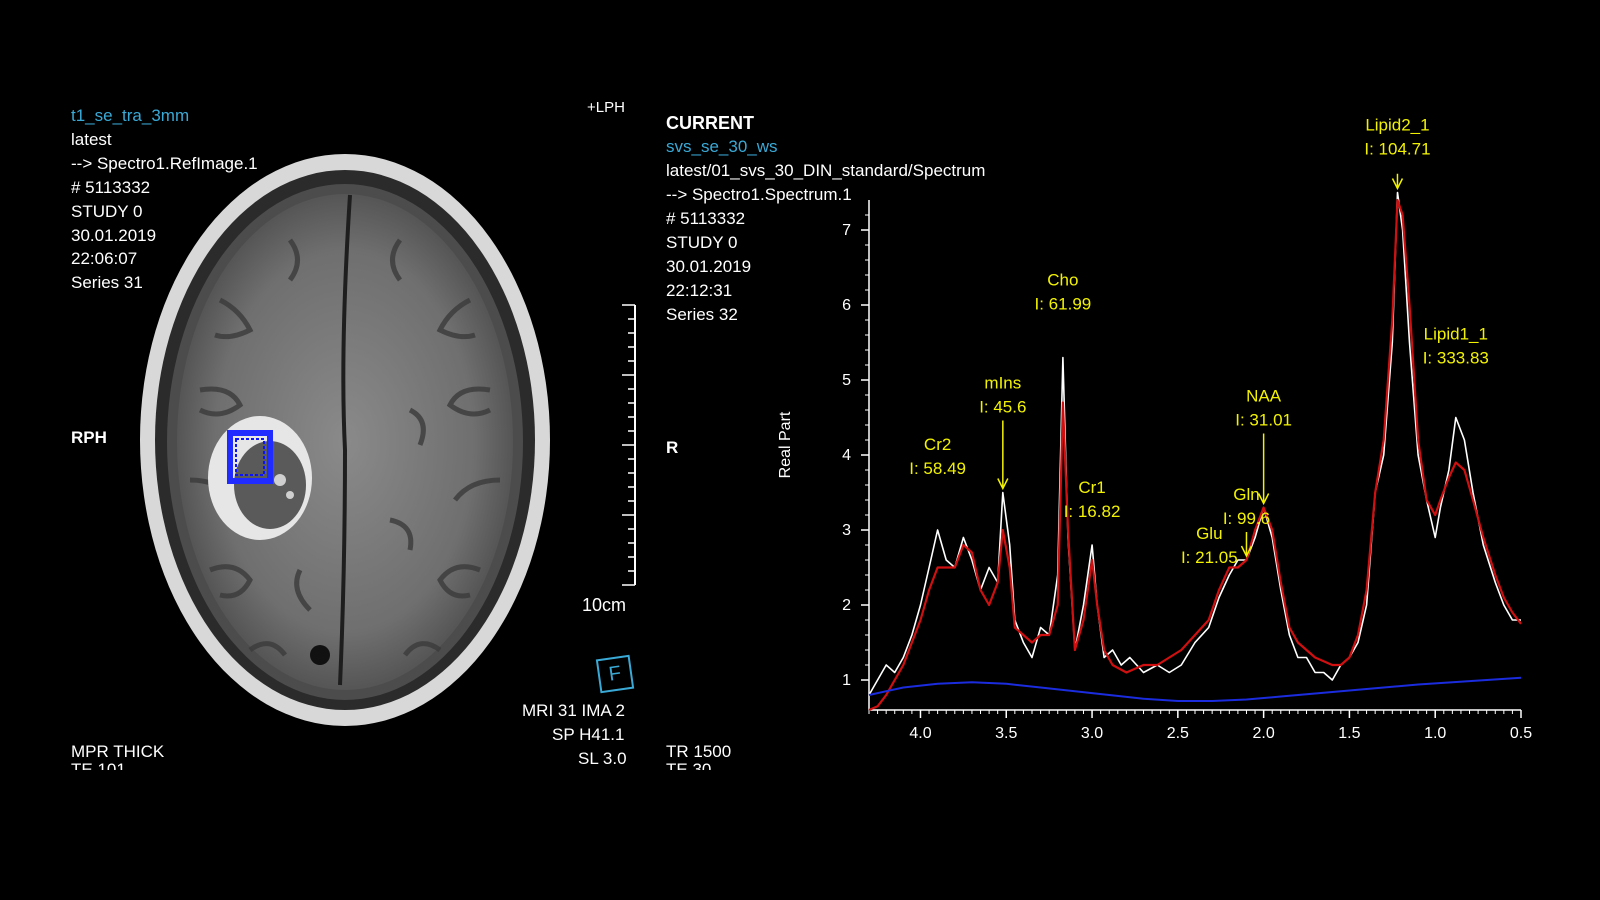 Image resolution: width=1600 pixels, height=900 pixels. What do you see at coordinates (846, 680) in the screenshot?
I see `y-tick-label: 1` at bounding box center [846, 680].